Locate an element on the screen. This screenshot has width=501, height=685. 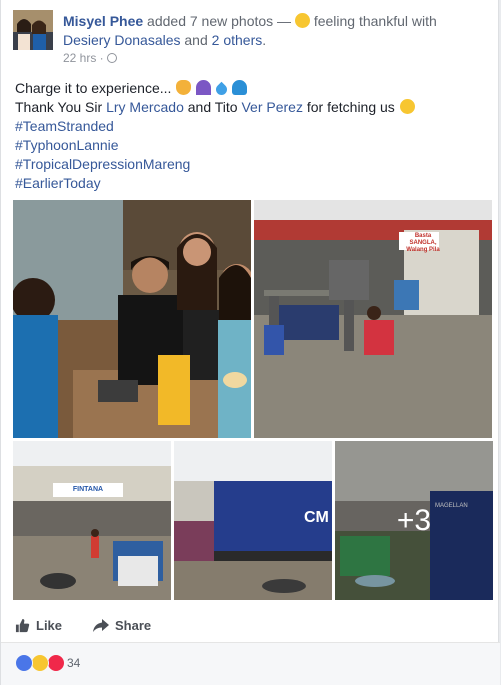
and-text: and is located at coordinates (196, 40).